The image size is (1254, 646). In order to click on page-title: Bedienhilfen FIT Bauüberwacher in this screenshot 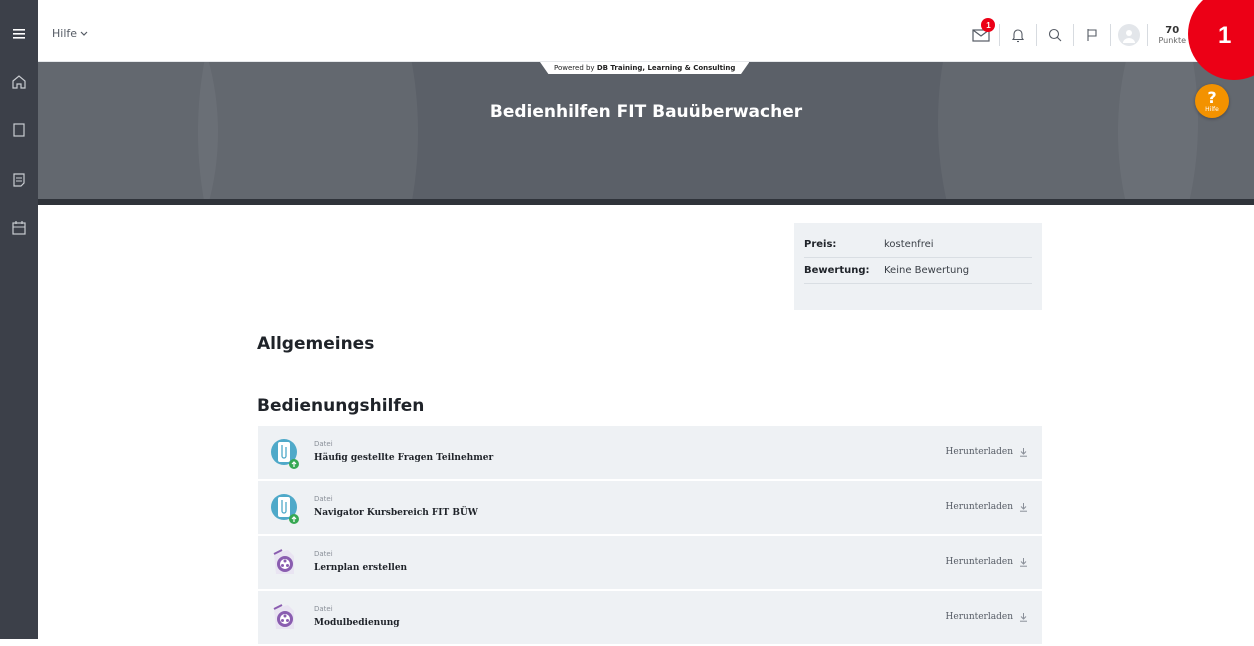, I will do `click(646, 112)`.